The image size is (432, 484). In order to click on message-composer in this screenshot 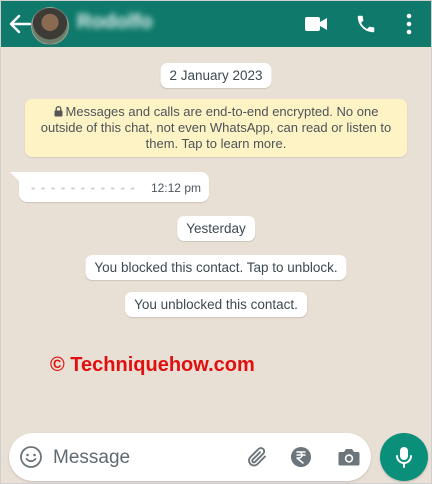, I will do `click(190, 457)`.